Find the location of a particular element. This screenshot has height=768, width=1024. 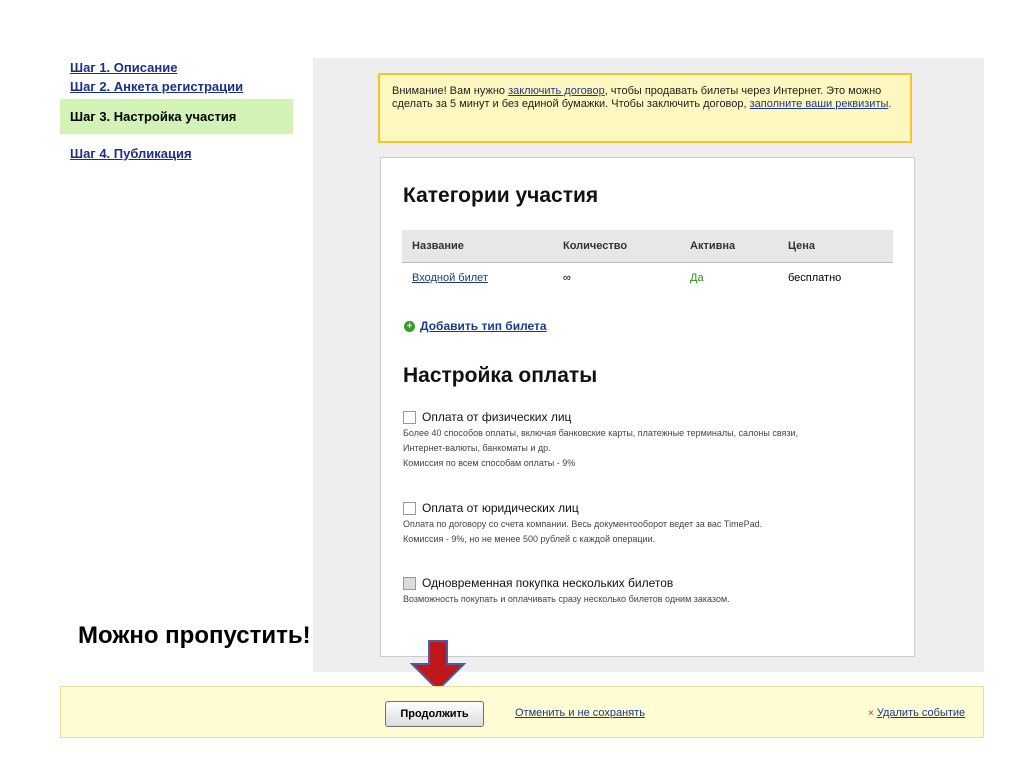

conclude-contract-link: заключить договор is located at coordinates (556, 91).